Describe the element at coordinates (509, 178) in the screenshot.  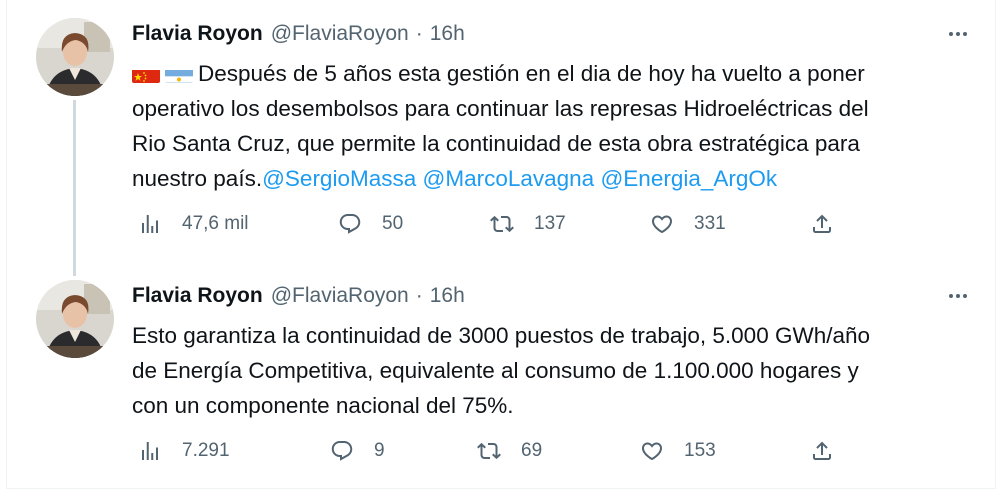
I see `mention-link: @MarcoLavagna` at that location.